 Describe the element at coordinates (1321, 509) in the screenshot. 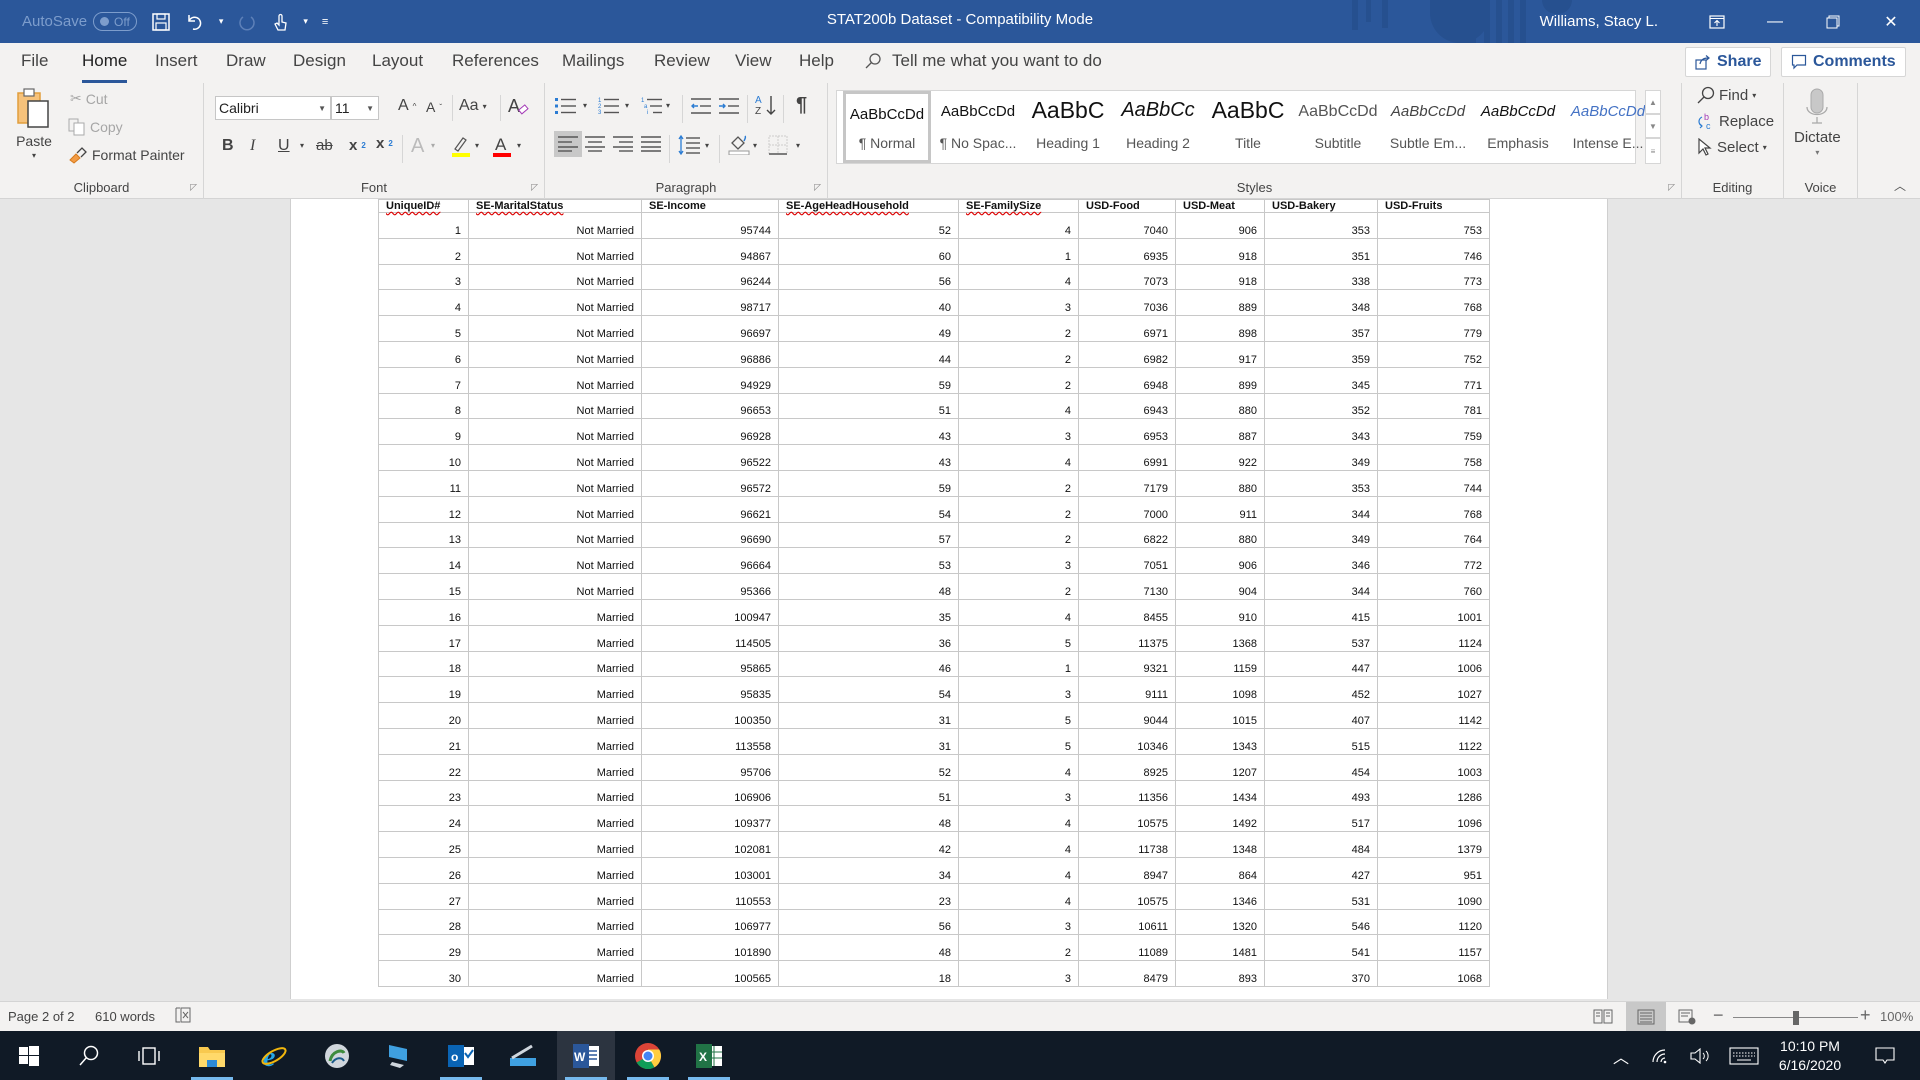

I see `cell-usd-bakery: 344` at that location.